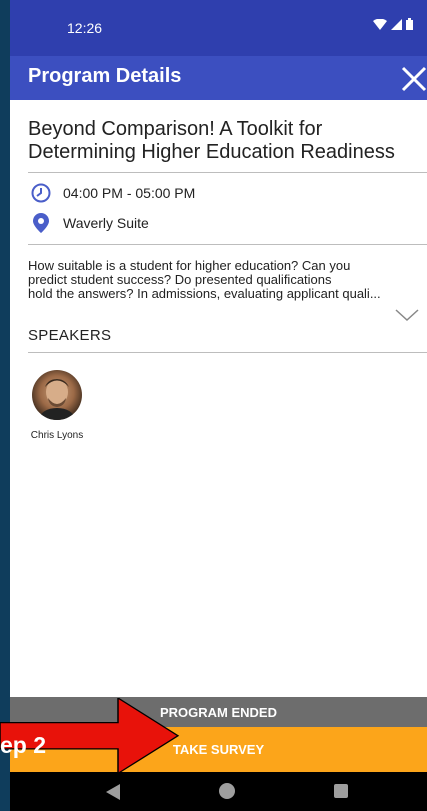 Image resolution: width=427 pixels, height=811 pixels. Describe the element at coordinates (41, 193) in the screenshot. I see `clock-icon` at that location.